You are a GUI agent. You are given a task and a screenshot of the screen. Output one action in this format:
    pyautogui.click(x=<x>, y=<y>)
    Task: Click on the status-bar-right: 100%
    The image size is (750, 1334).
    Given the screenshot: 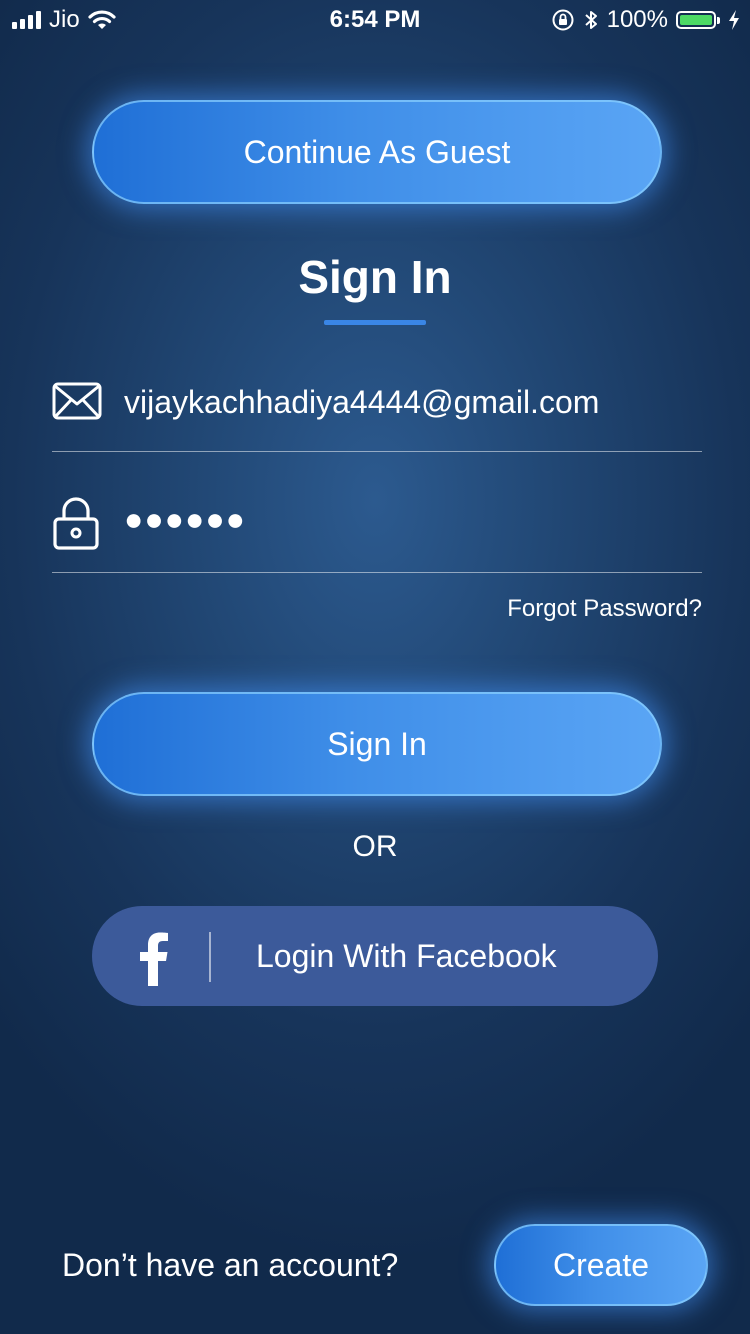 What is the action you would take?
    pyautogui.click(x=645, y=20)
    